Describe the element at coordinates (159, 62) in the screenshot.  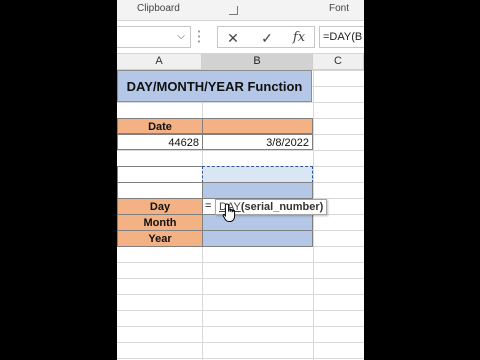
I see `column-header-a: A` at that location.